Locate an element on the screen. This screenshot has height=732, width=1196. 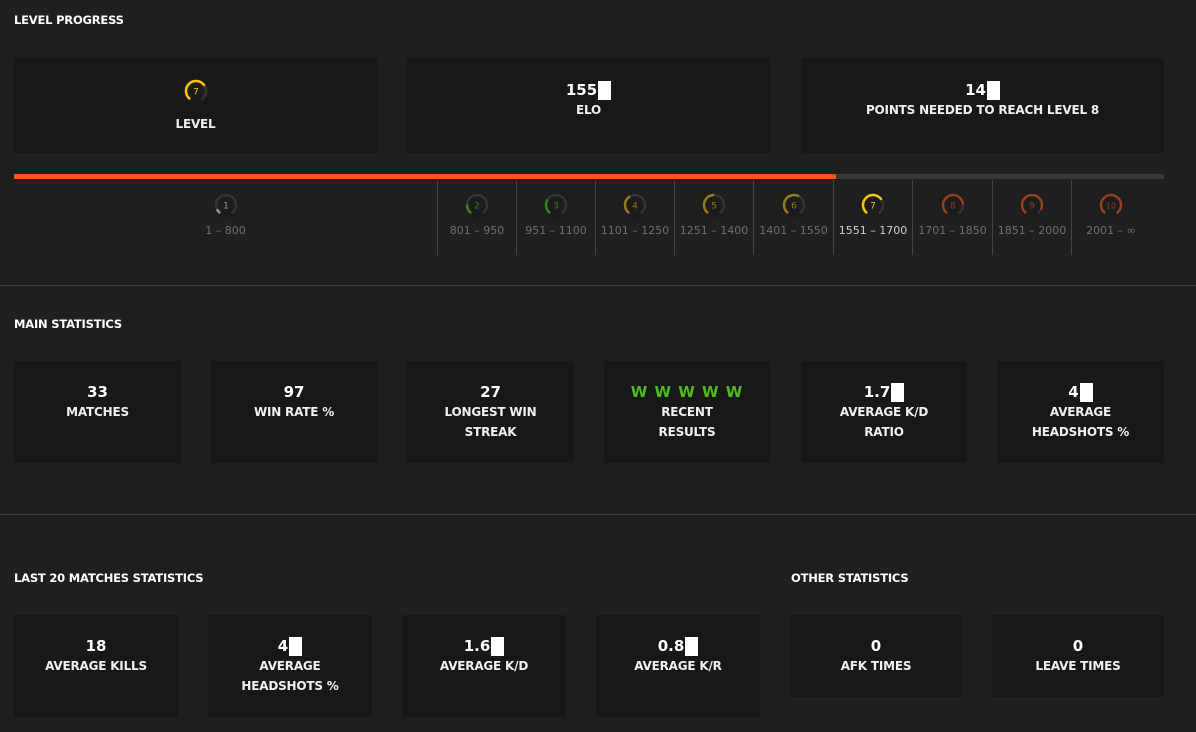
stat-label: ELO is located at coordinates (588, 110).